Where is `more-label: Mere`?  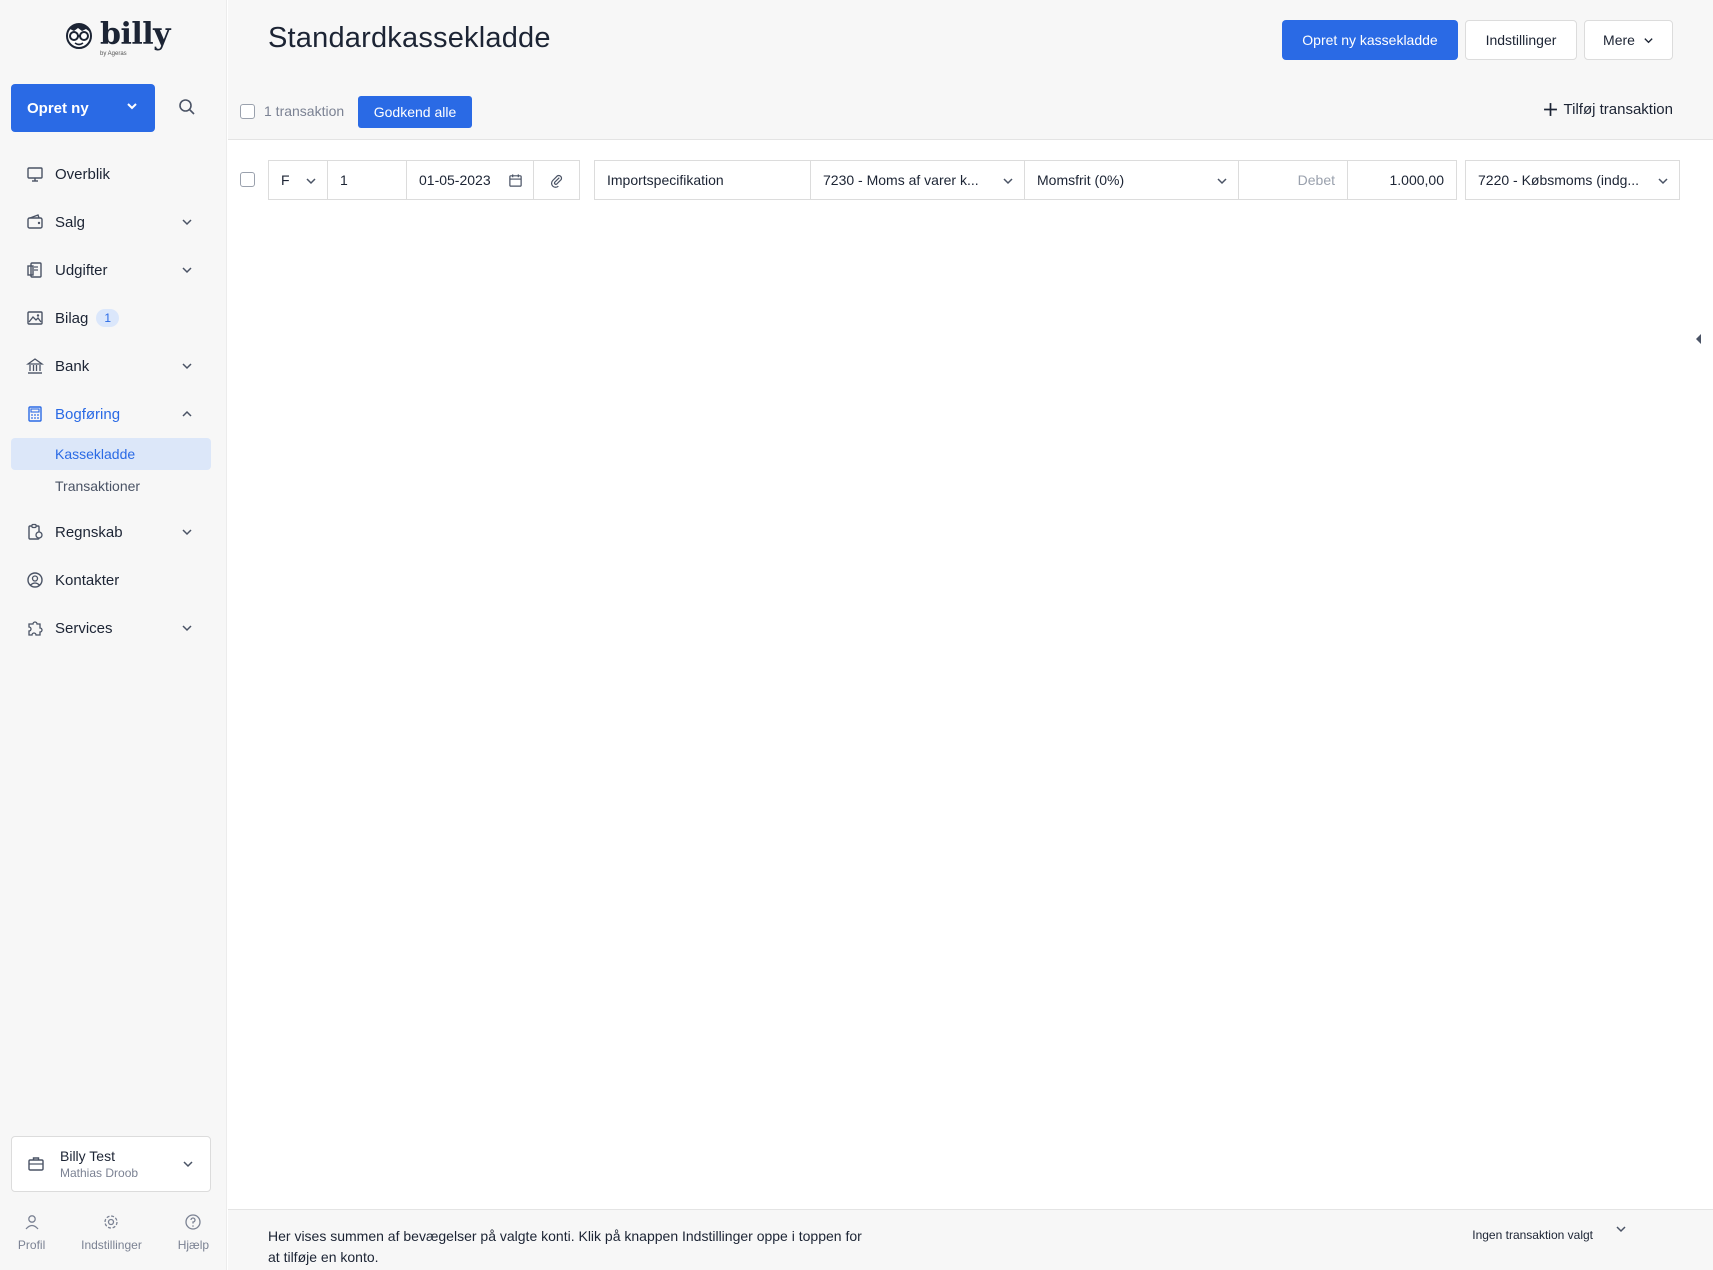 more-label: Mere is located at coordinates (1619, 40).